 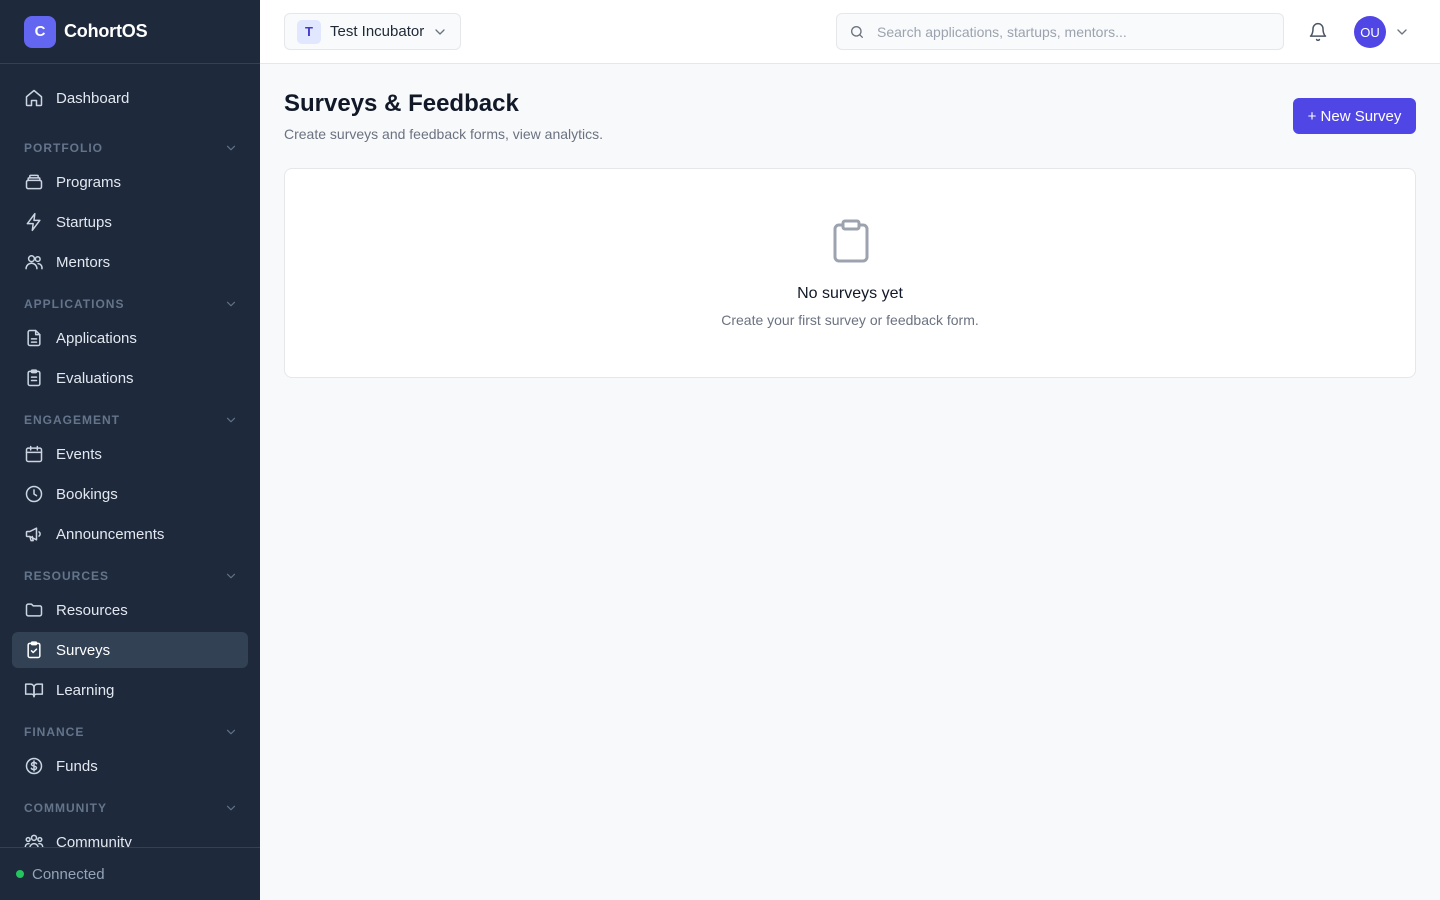 What do you see at coordinates (34, 840) in the screenshot?
I see `group-icon` at bounding box center [34, 840].